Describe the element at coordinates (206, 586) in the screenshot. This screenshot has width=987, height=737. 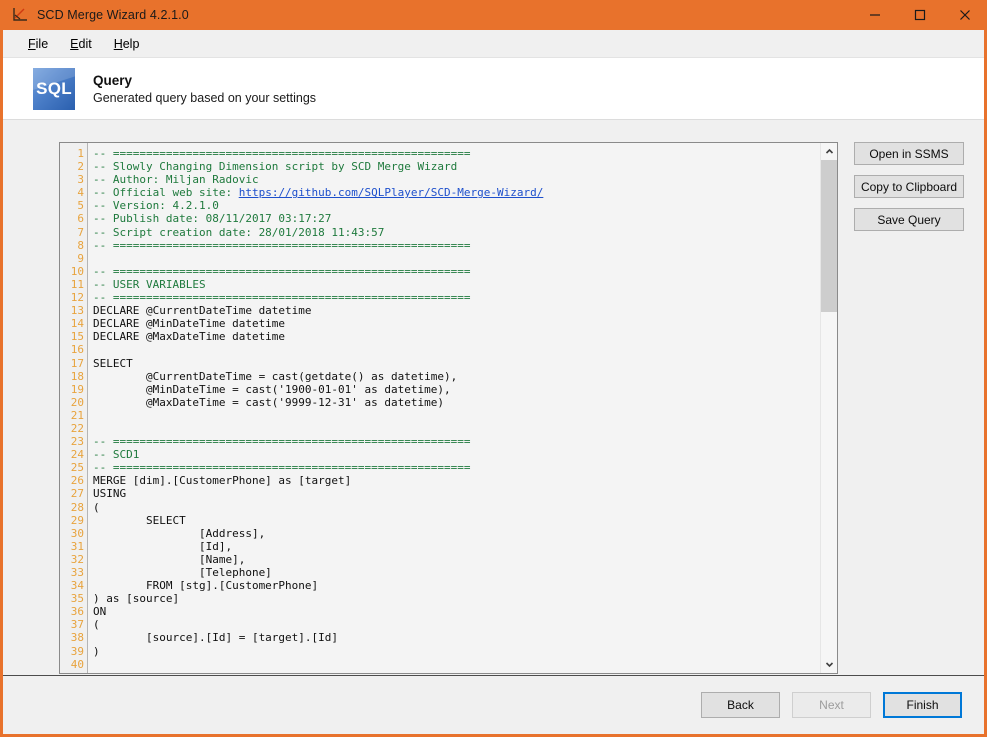
I see `code-line: FROM [stg].[CustomerPhone]` at that location.